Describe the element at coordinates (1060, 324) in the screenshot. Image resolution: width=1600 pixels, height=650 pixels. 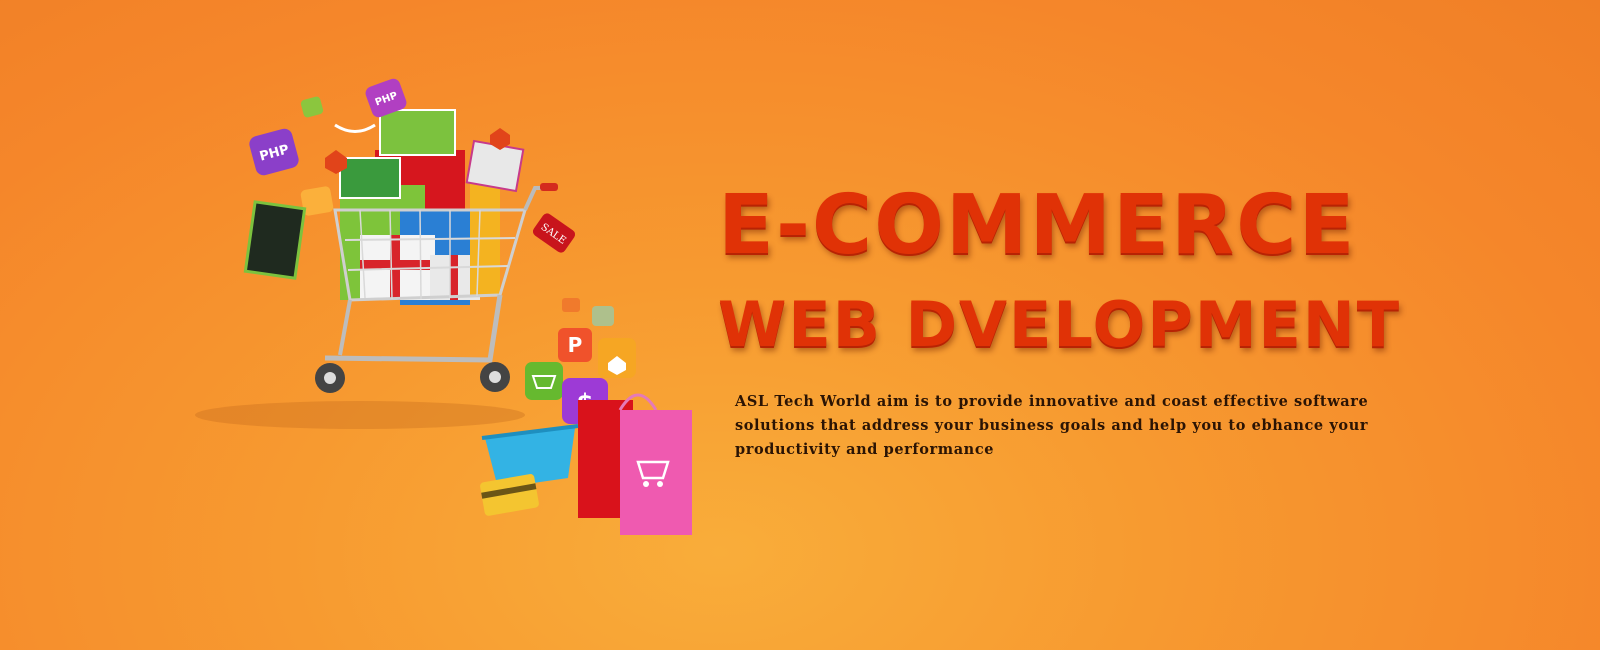
I see `headline-web-development: WEB DVELOPMENT` at that location.